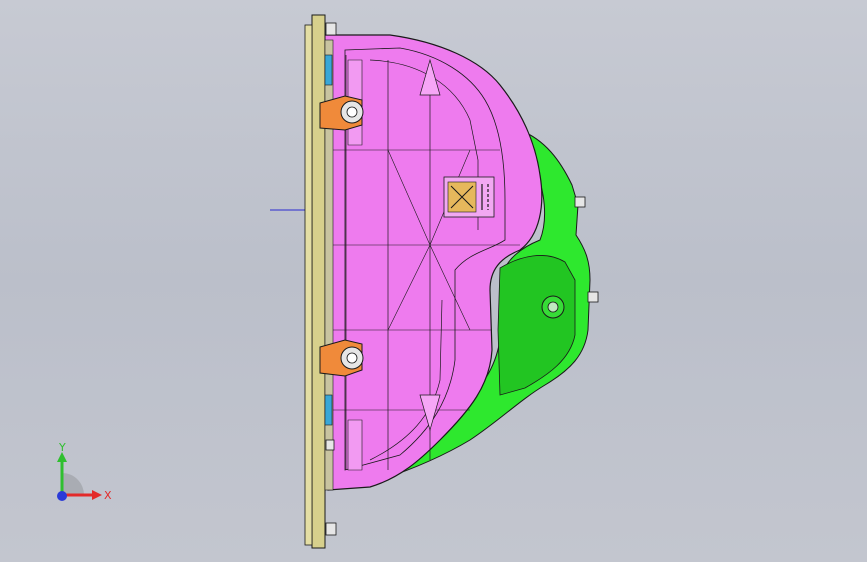 The height and width of the screenshot is (562, 867). I want to click on mounting-flange, so click(318, 281).